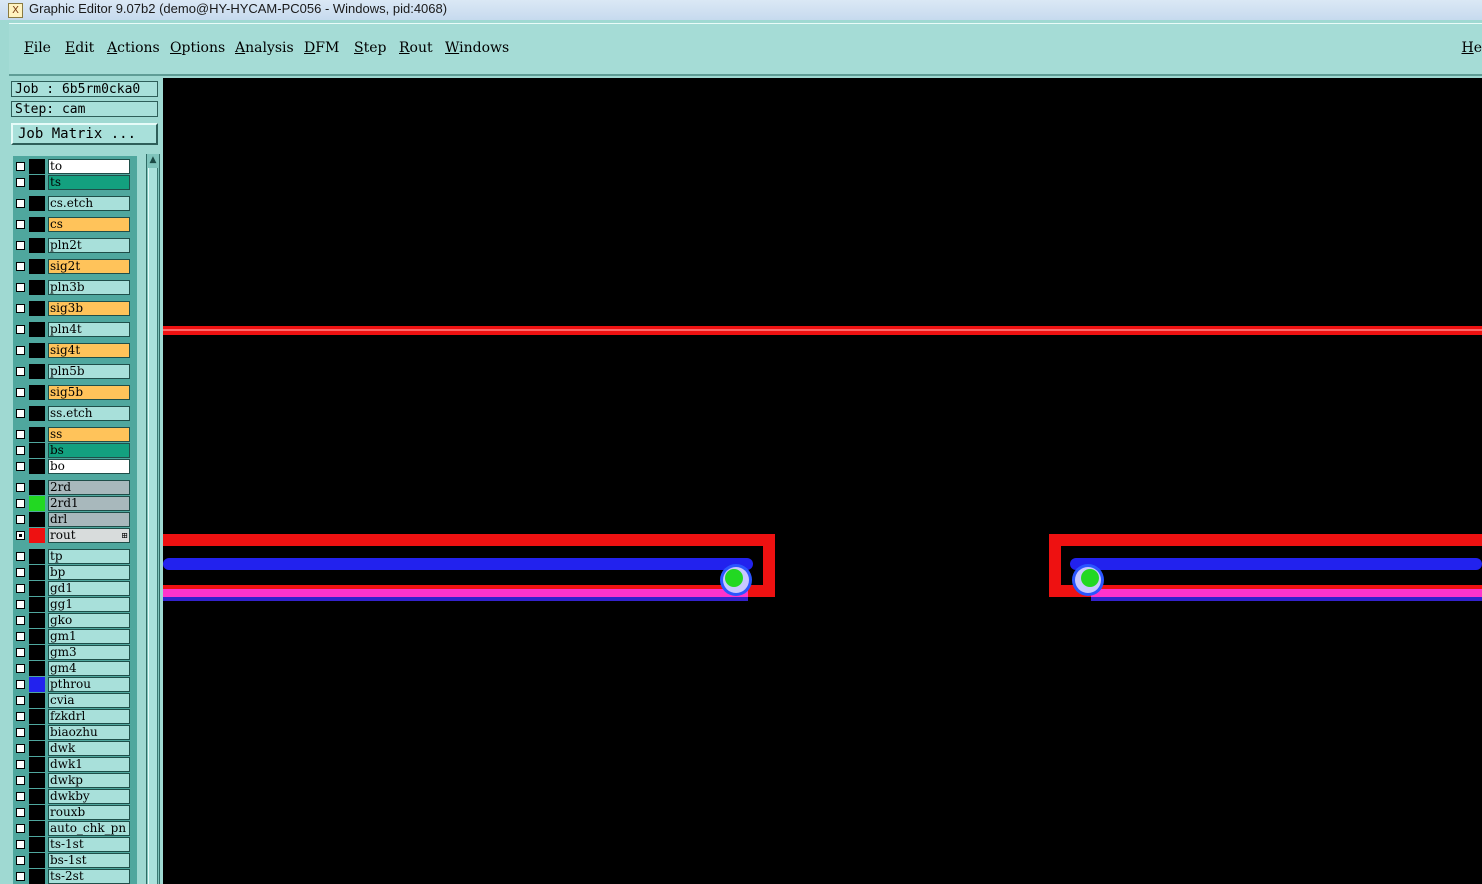 Image resolution: width=1482 pixels, height=884 pixels. I want to click on layer-name-label: ss, so click(89, 434).